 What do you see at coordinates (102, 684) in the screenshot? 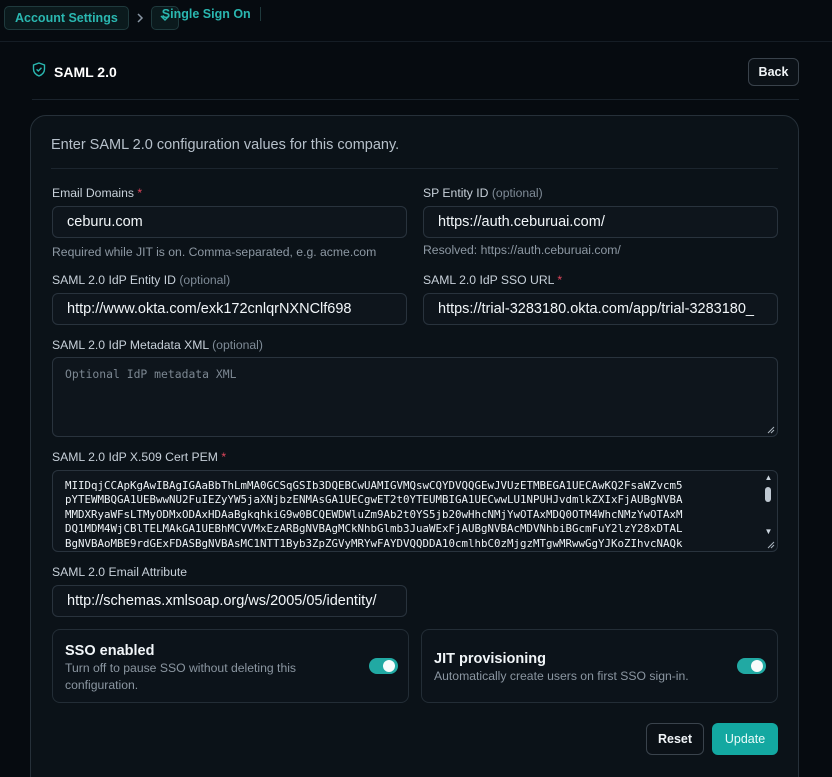
I see `sso-enabled-description-line: configuration.` at bounding box center [102, 684].